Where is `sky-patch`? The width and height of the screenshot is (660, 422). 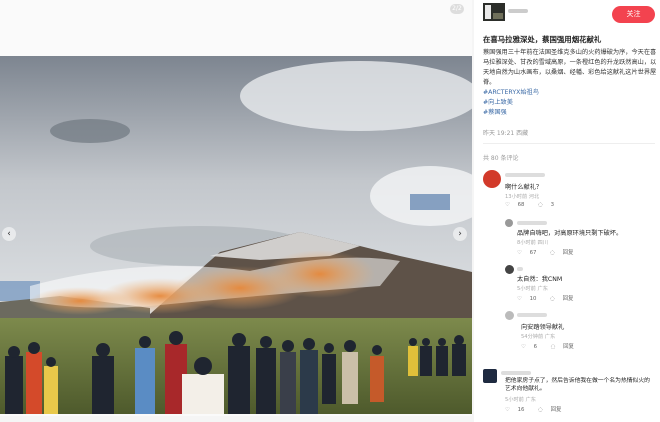
sky-patch is located at coordinates (430, 202).